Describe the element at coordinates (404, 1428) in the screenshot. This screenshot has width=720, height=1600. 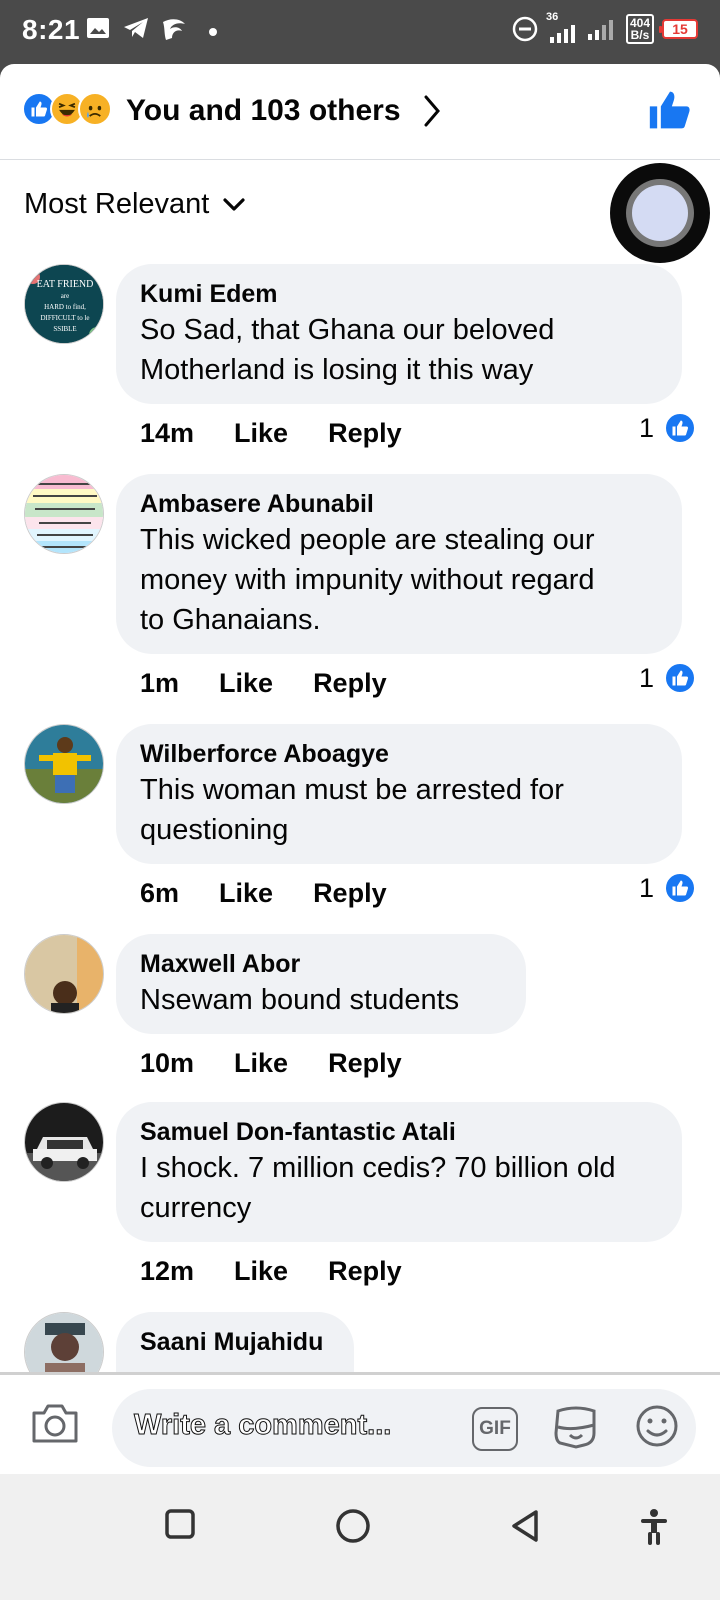
I see `comment-input` at that location.